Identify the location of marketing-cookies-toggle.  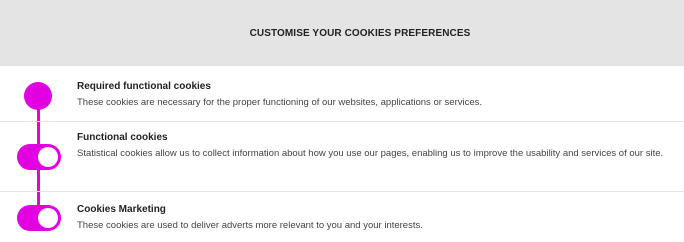
(39, 218).